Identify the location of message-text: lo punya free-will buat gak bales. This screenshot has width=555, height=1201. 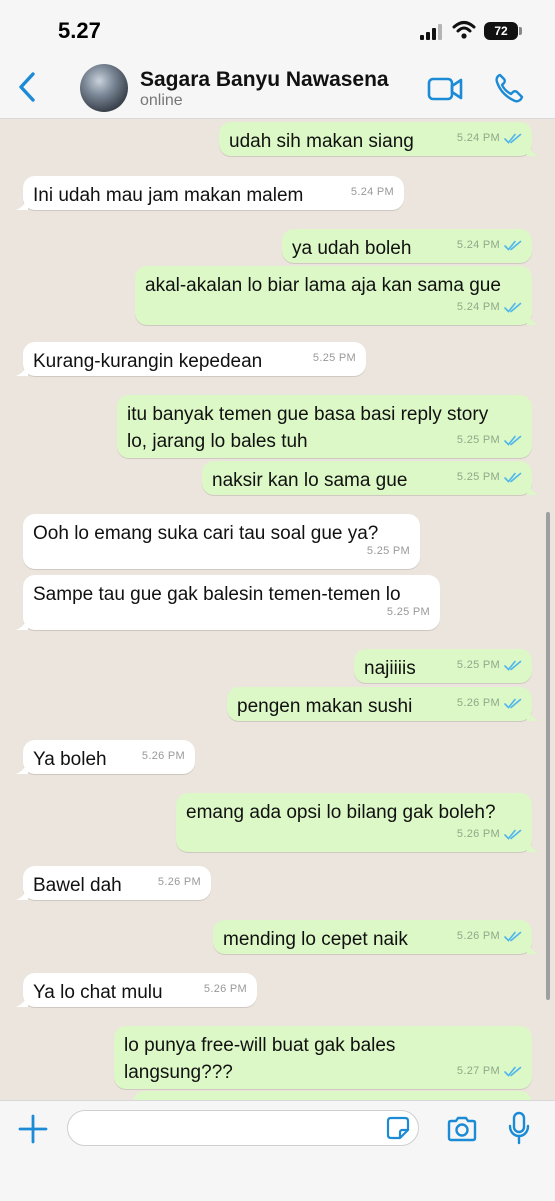
(260, 1045).